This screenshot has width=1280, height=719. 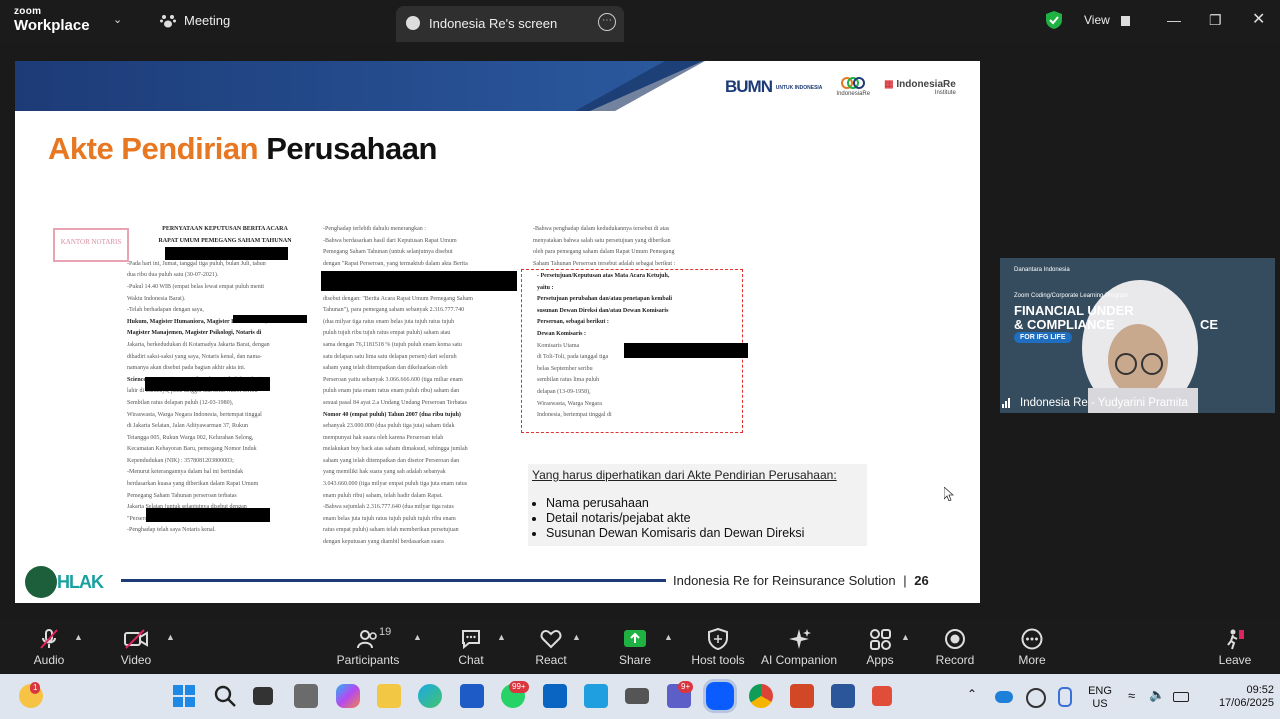 I want to click on volume-icon: 🔈, so click(x=1157, y=694).